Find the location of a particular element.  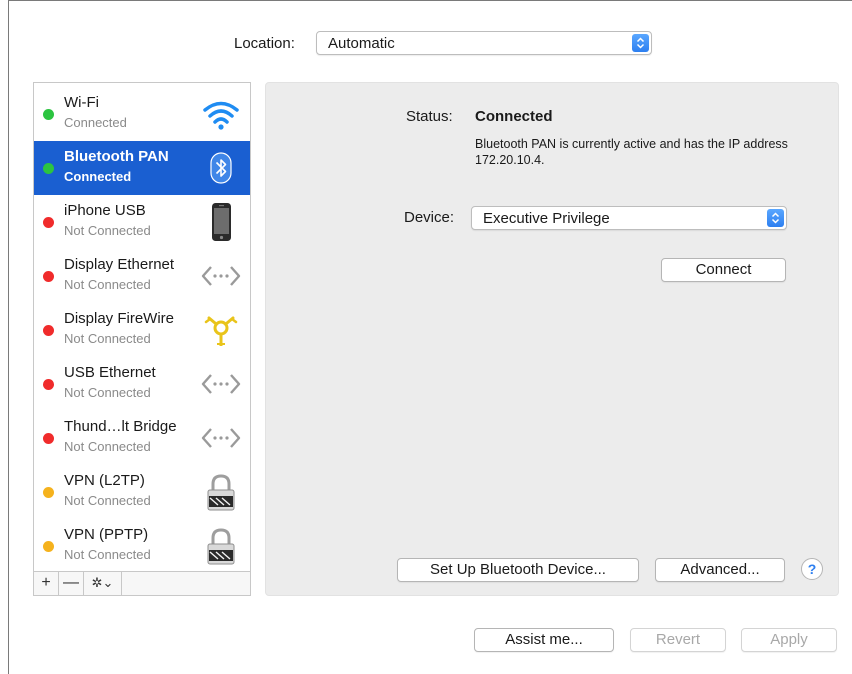

service-item: Bluetooth PAN Connected is located at coordinates (142, 168).